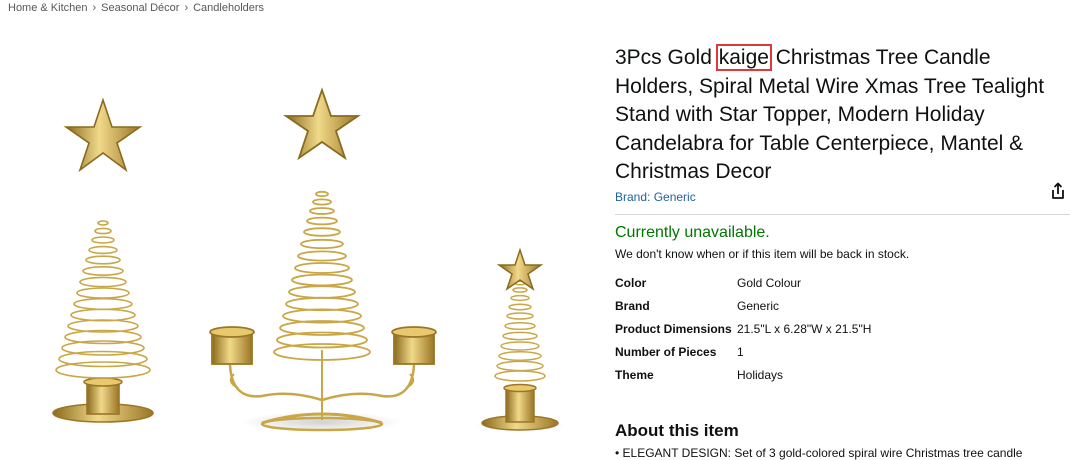  I want to click on spec-key: Brand, so click(632, 306).